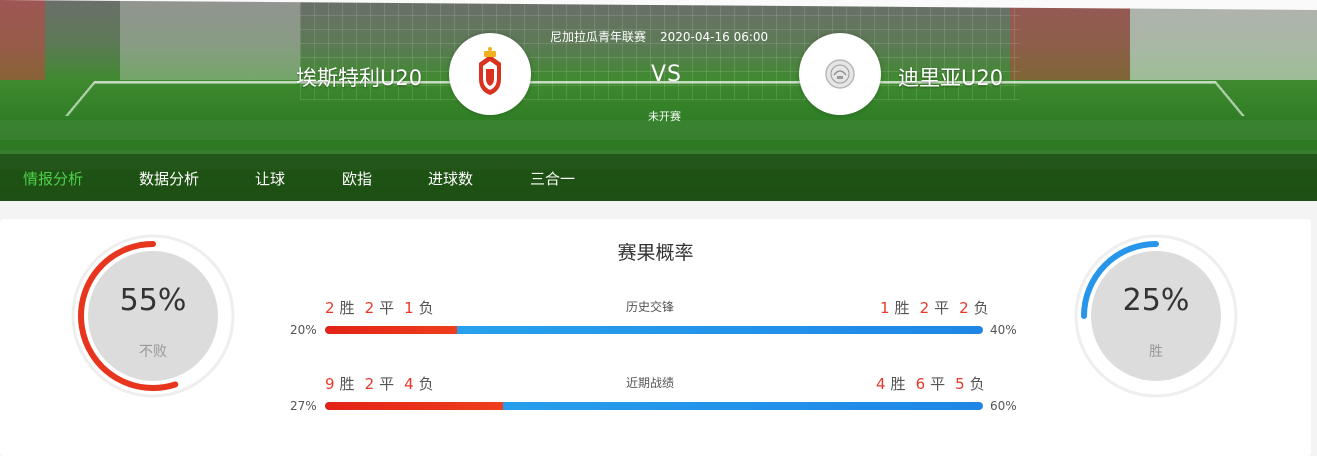 This screenshot has height=456, width=1317. What do you see at coordinates (357, 178) in the screenshot?
I see `tab-european-odds: 欧指` at bounding box center [357, 178].